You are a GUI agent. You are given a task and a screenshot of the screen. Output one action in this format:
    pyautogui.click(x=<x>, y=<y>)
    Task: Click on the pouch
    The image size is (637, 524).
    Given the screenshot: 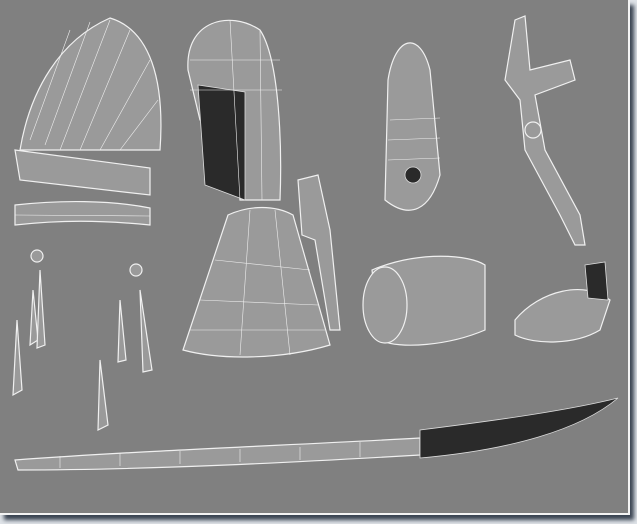 What is the action you would take?
    pyautogui.click(x=562, y=302)
    